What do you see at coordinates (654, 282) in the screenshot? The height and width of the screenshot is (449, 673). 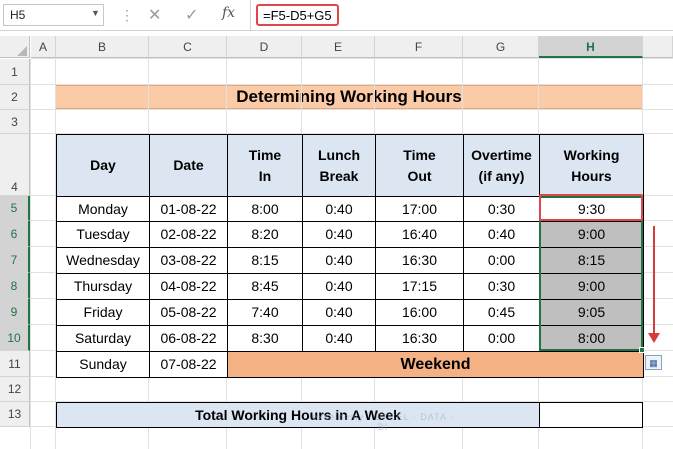 I see `drag-arrow-icon` at bounding box center [654, 282].